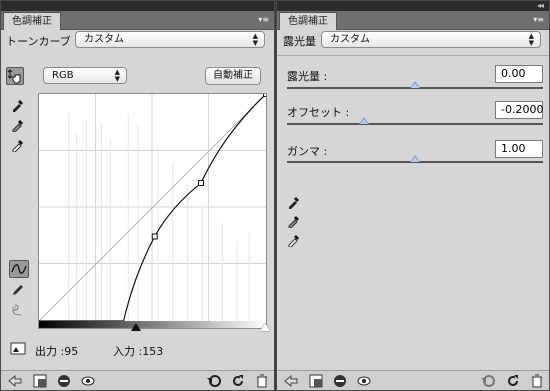  What do you see at coordinates (18, 348) in the screenshot?
I see `clipping-warning-icon` at bounding box center [18, 348].